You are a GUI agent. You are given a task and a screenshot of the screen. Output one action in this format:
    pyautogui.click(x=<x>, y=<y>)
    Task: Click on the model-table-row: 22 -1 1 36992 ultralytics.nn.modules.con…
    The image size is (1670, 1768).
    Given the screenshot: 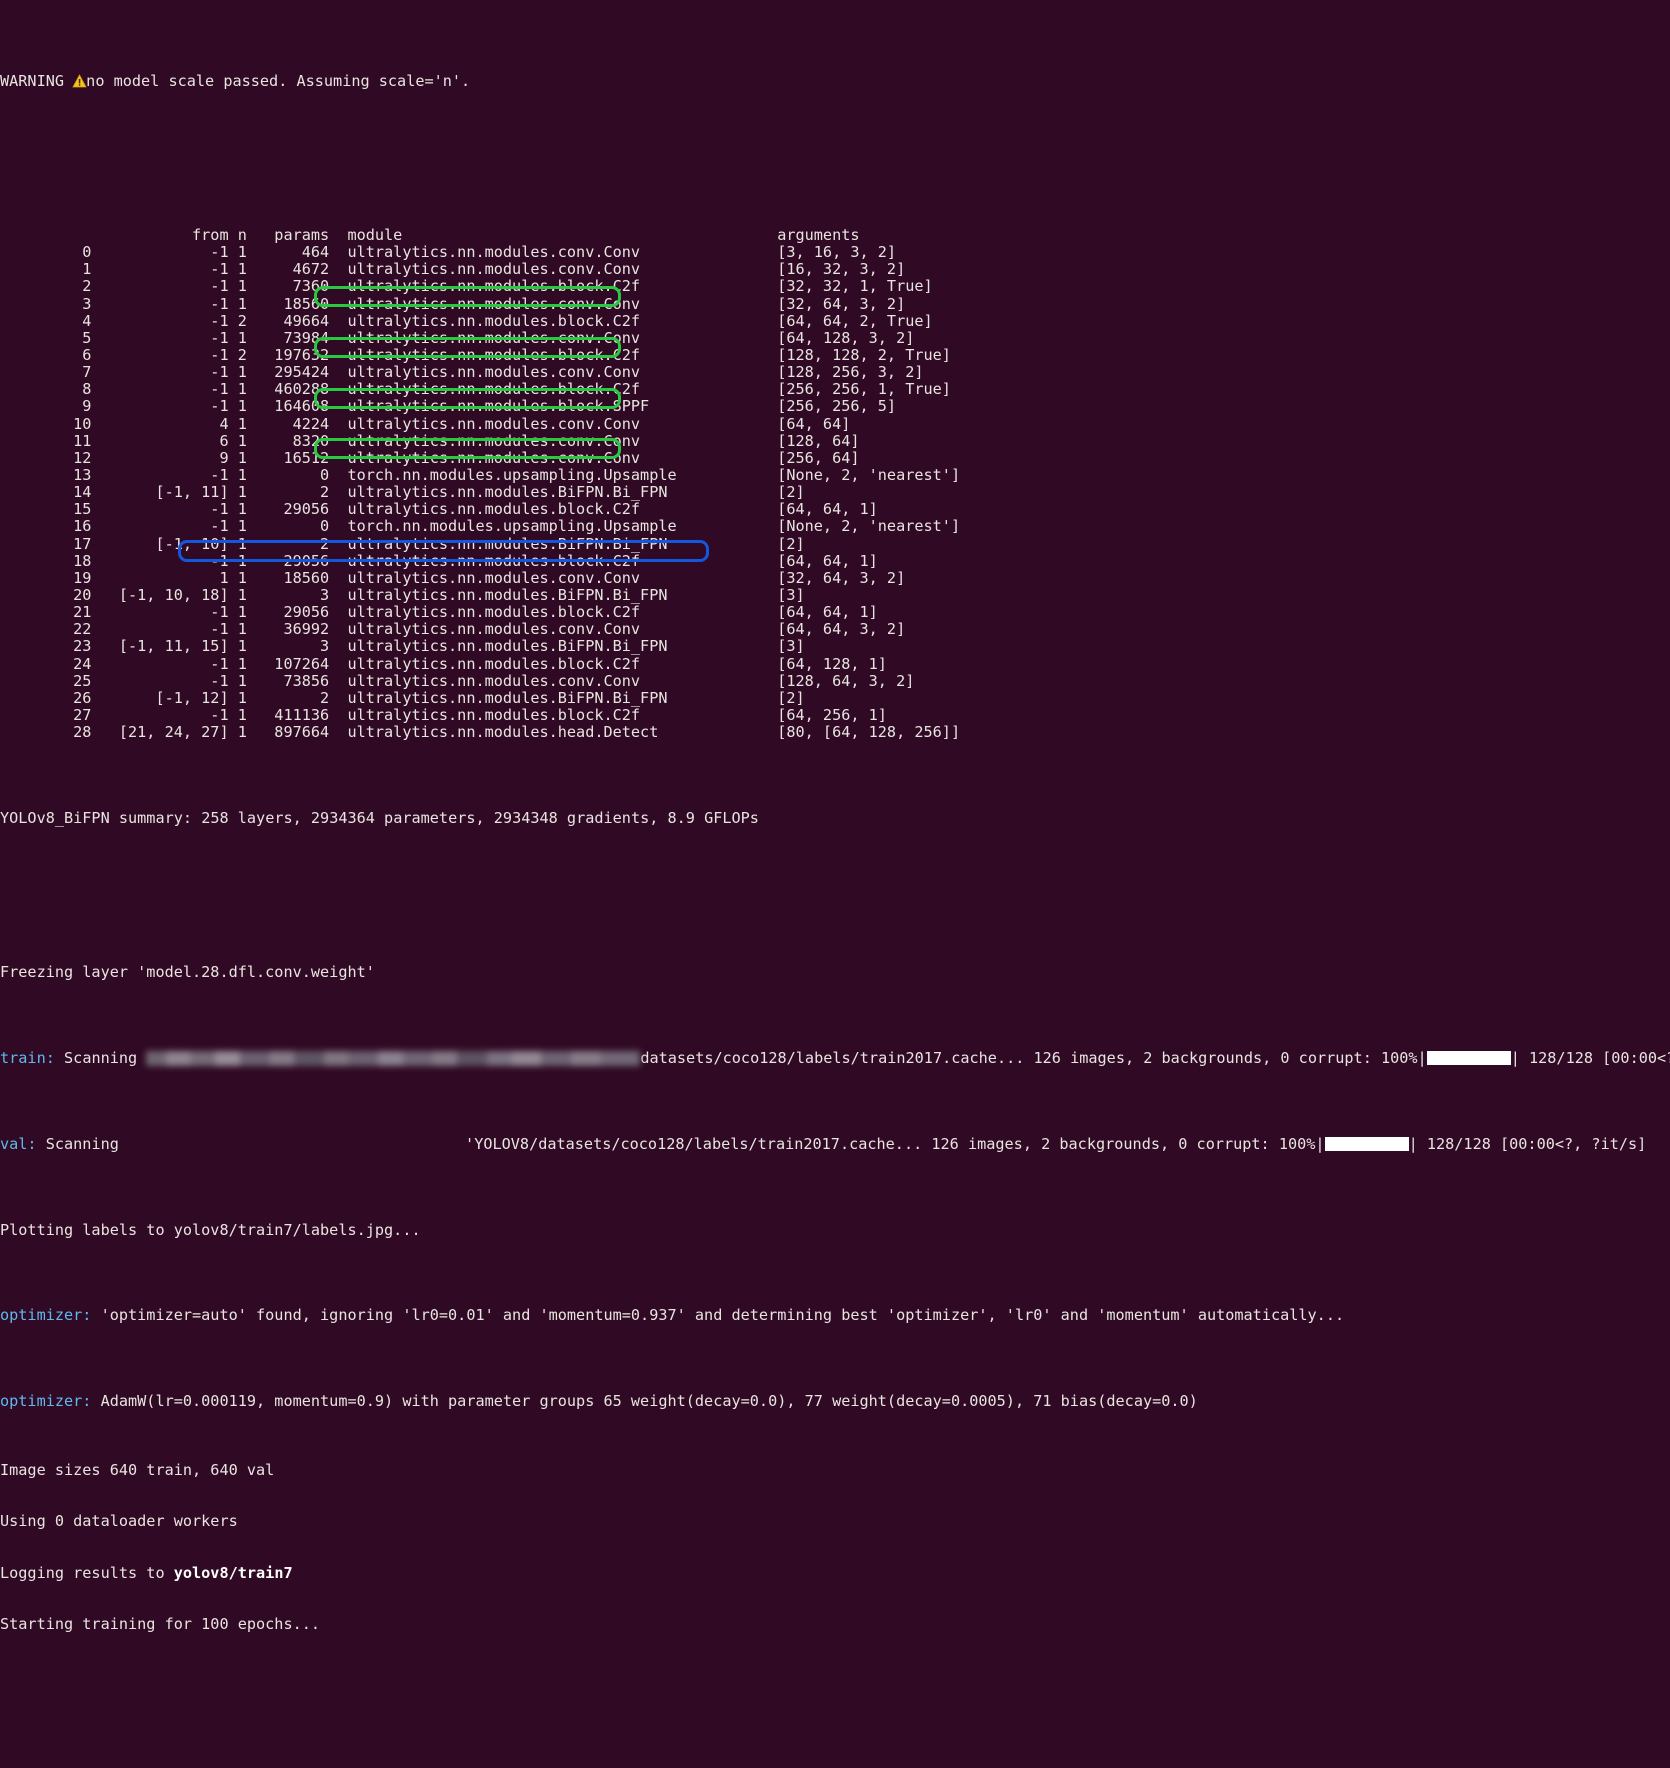 What is the action you would take?
    pyautogui.click(x=453, y=629)
    